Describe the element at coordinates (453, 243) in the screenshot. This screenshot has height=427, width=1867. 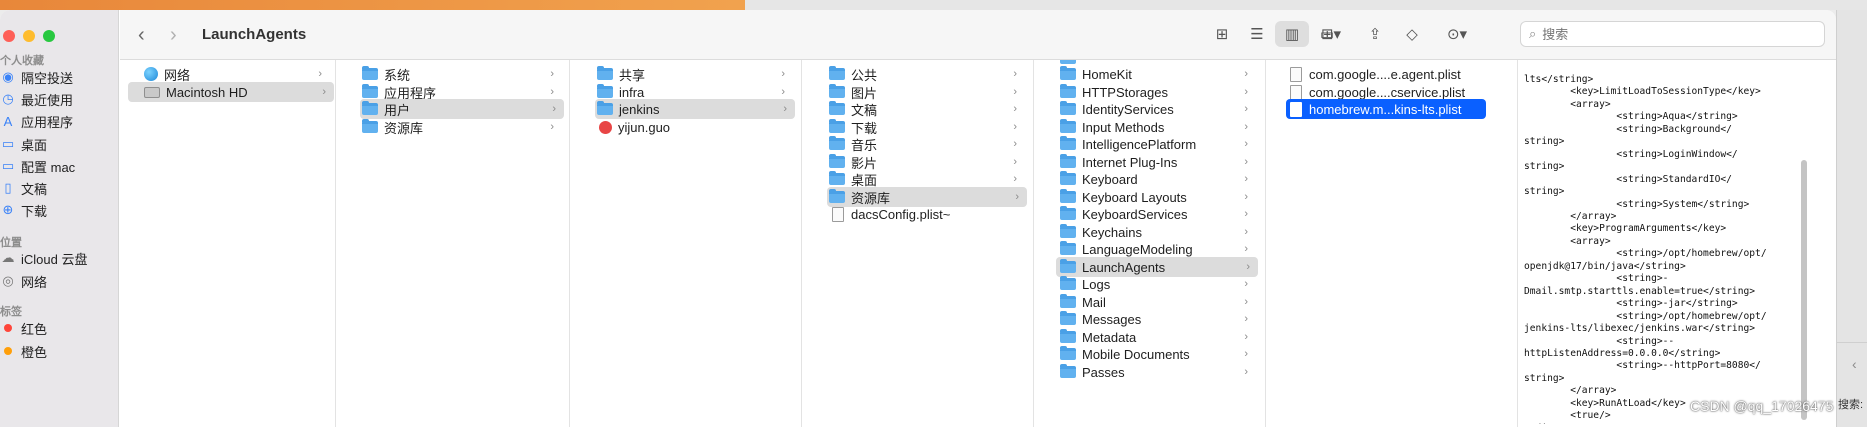
I see `browser-column-2: 系统 › 应用程序 › 用户 › 资源库 ›` at that location.